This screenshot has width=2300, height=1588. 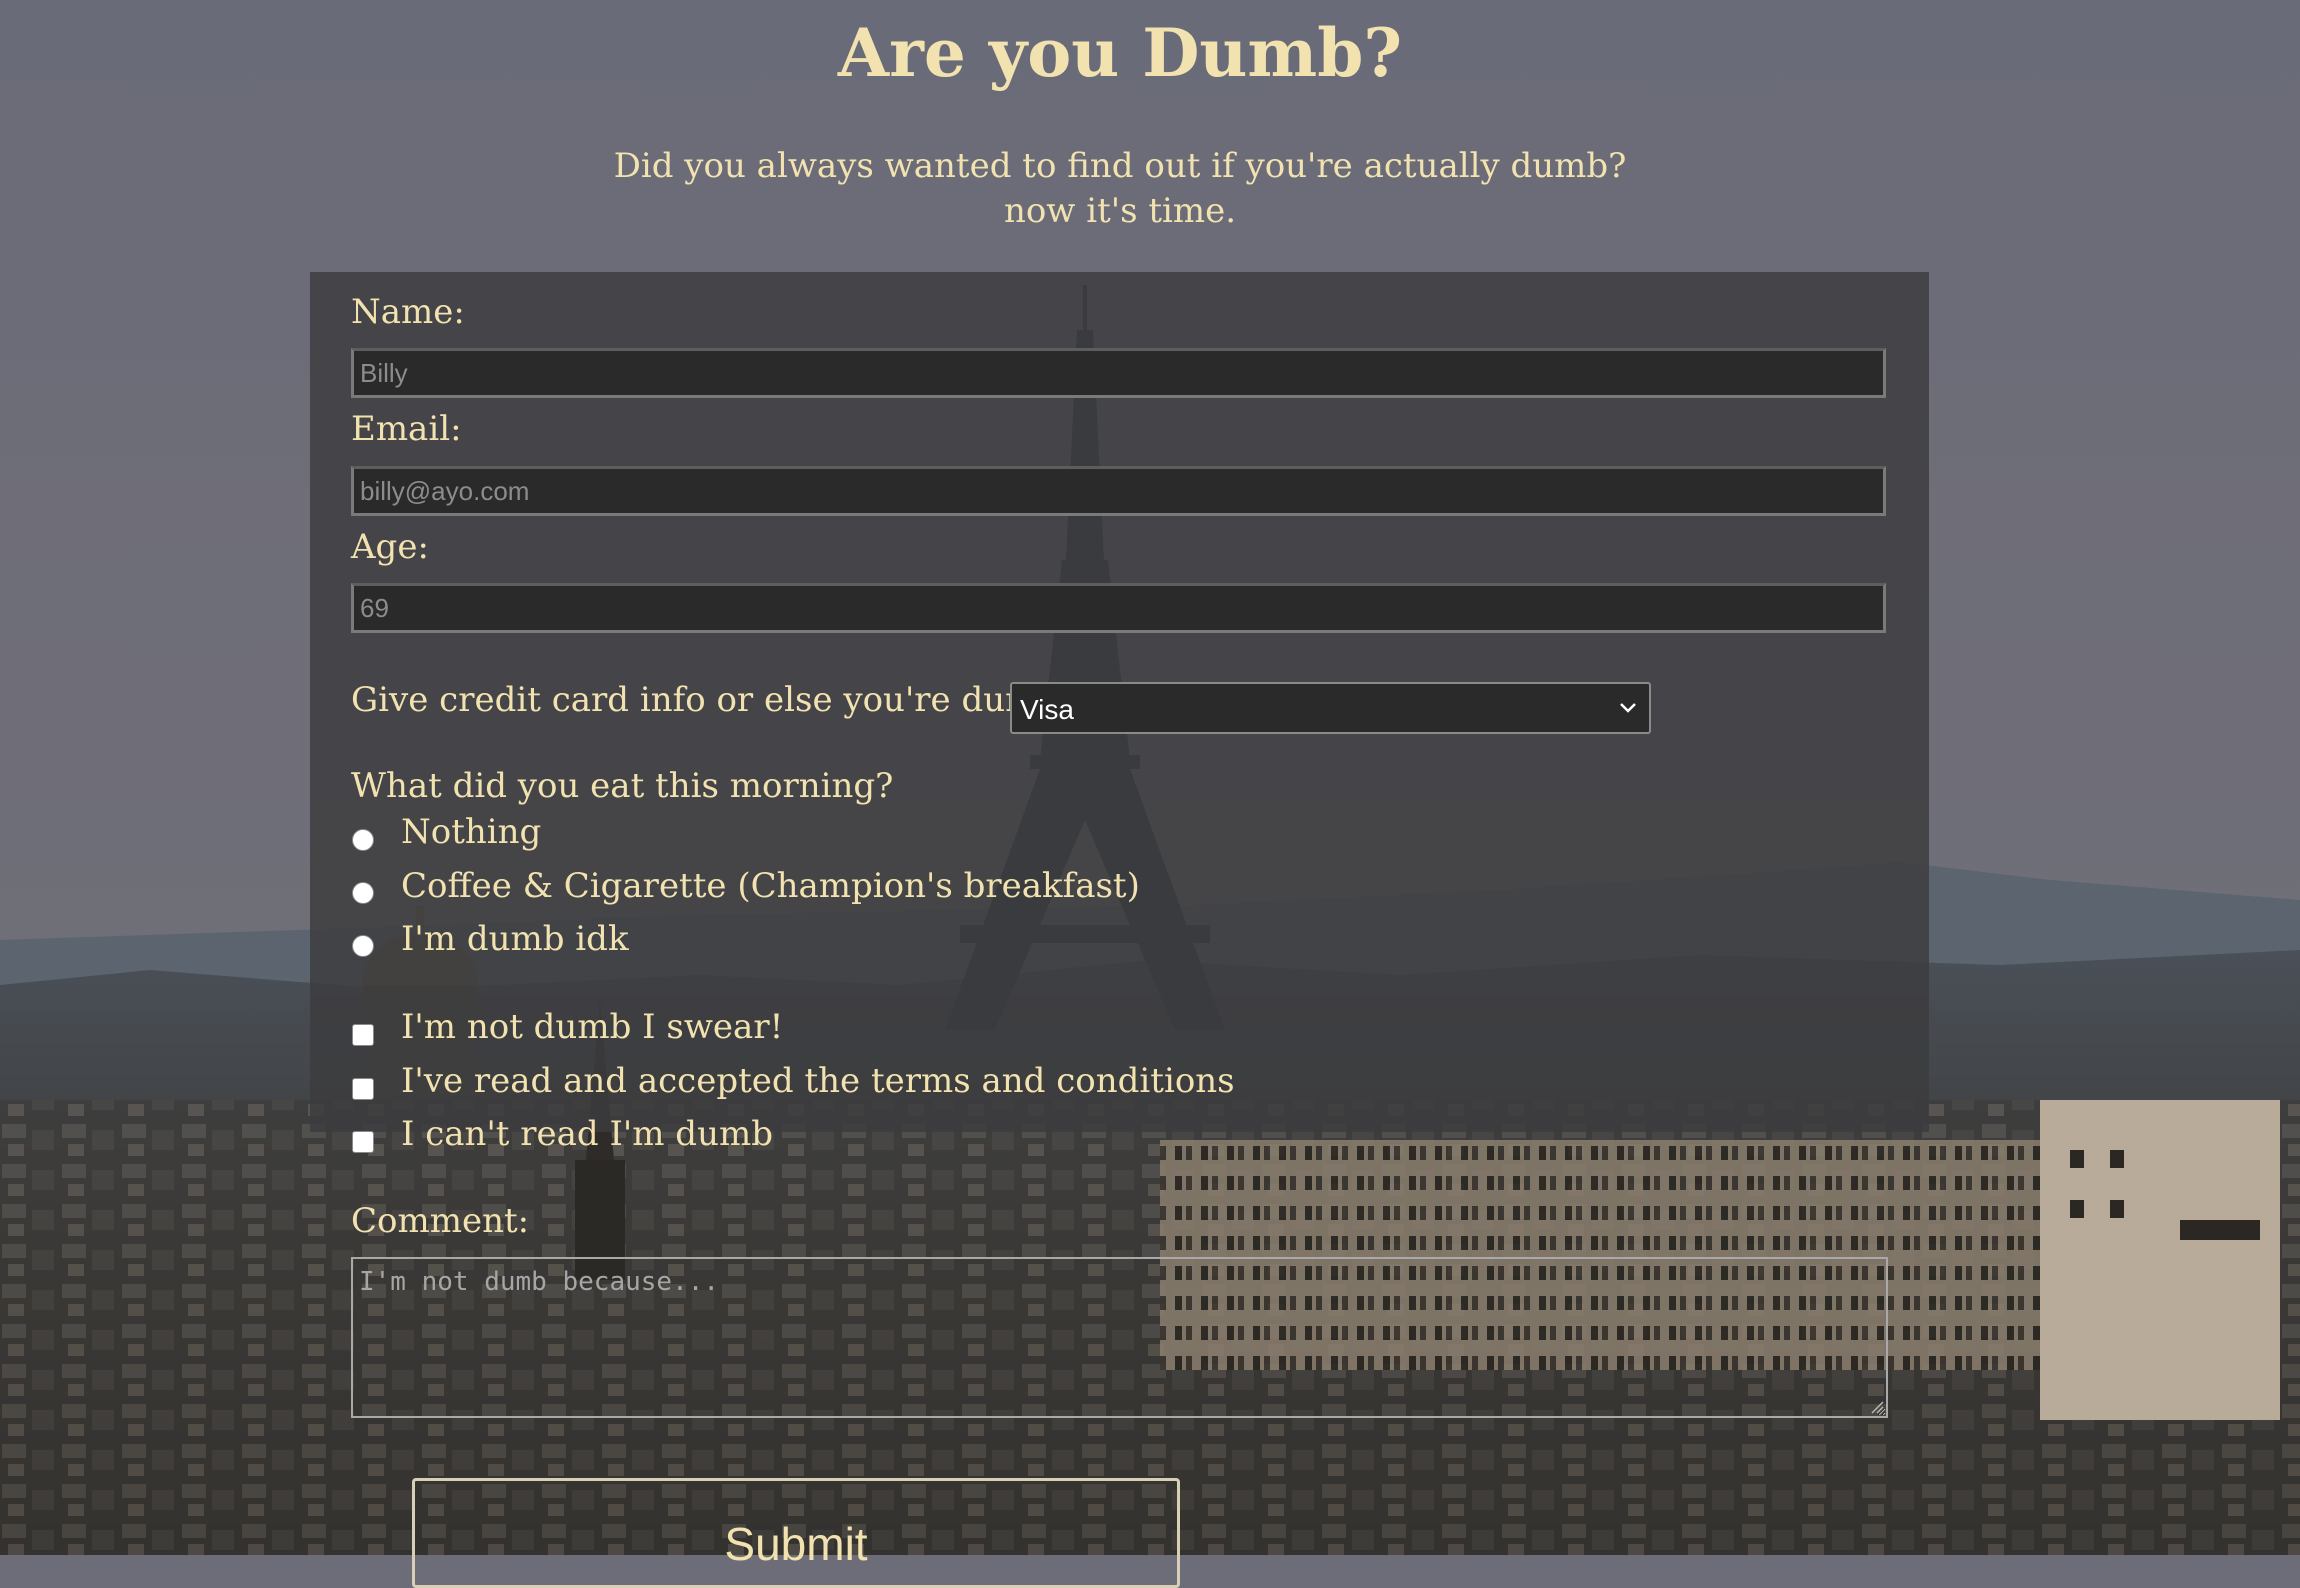 I want to click on breakfast-question: What did you eat this morning?, so click(x=622, y=786).